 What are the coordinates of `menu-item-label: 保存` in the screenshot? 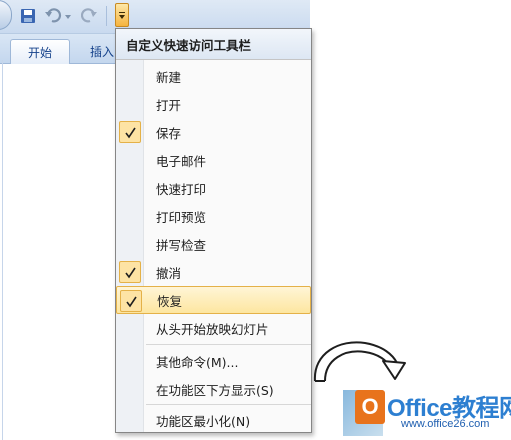 It's located at (169, 133).